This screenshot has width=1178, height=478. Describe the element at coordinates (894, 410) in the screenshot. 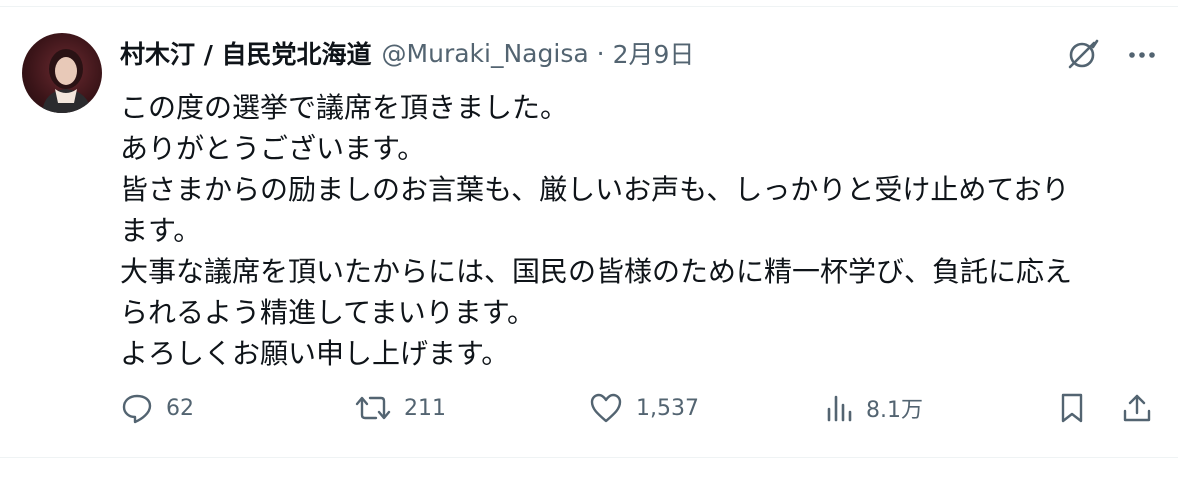

I see `views-count: 8.1万` at that location.